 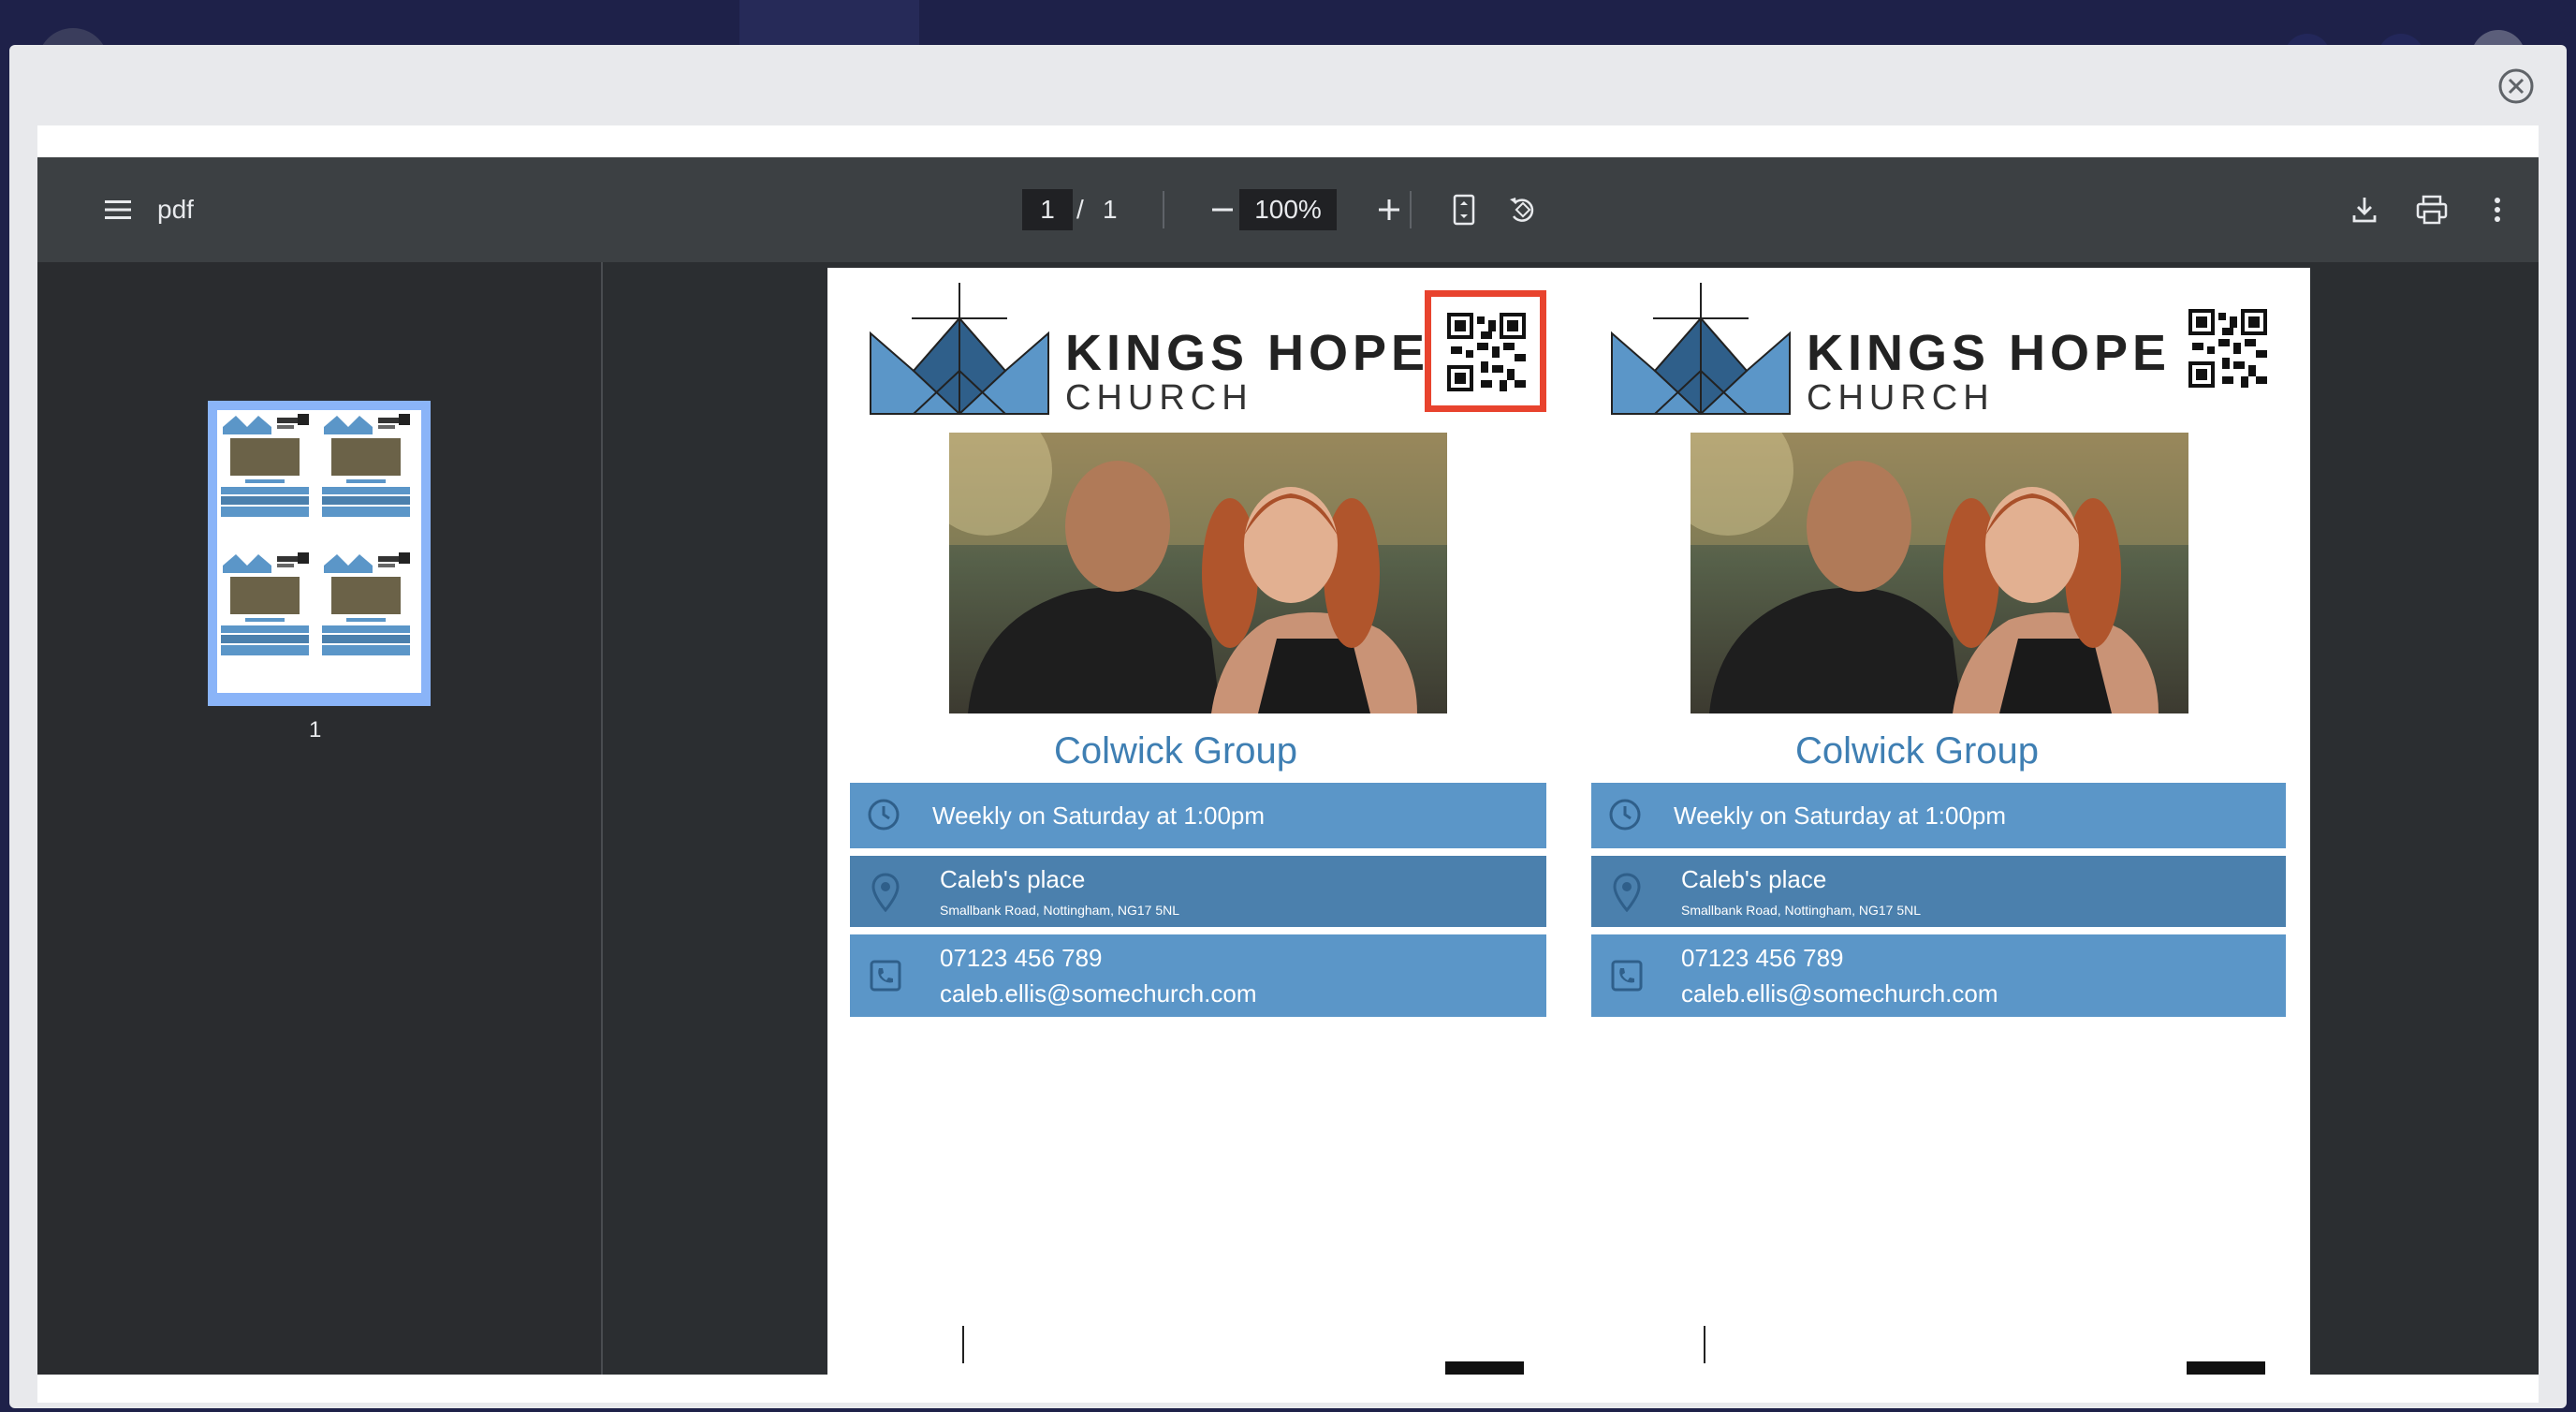 I want to click on page-thumbnail, so click(x=319, y=554).